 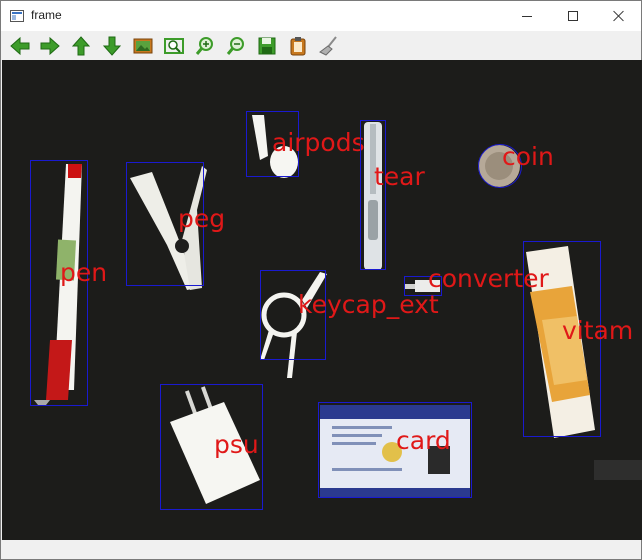 I want to click on arrow-up-icon, so click(x=81, y=46).